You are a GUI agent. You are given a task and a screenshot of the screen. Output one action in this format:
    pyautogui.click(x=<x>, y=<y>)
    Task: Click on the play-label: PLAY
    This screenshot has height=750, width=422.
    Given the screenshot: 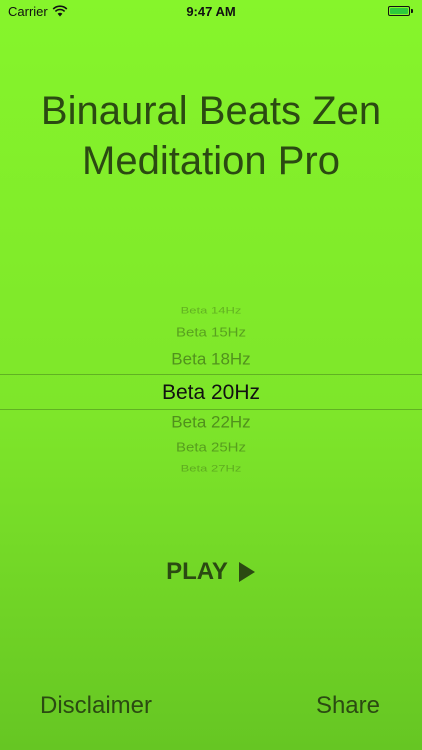 What is the action you would take?
    pyautogui.click(x=197, y=571)
    